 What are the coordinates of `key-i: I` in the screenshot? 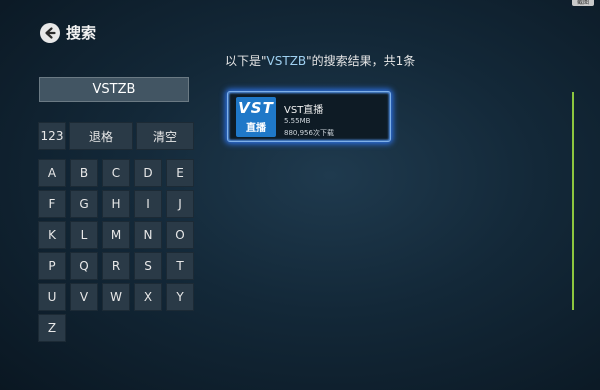 It's located at (148, 204).